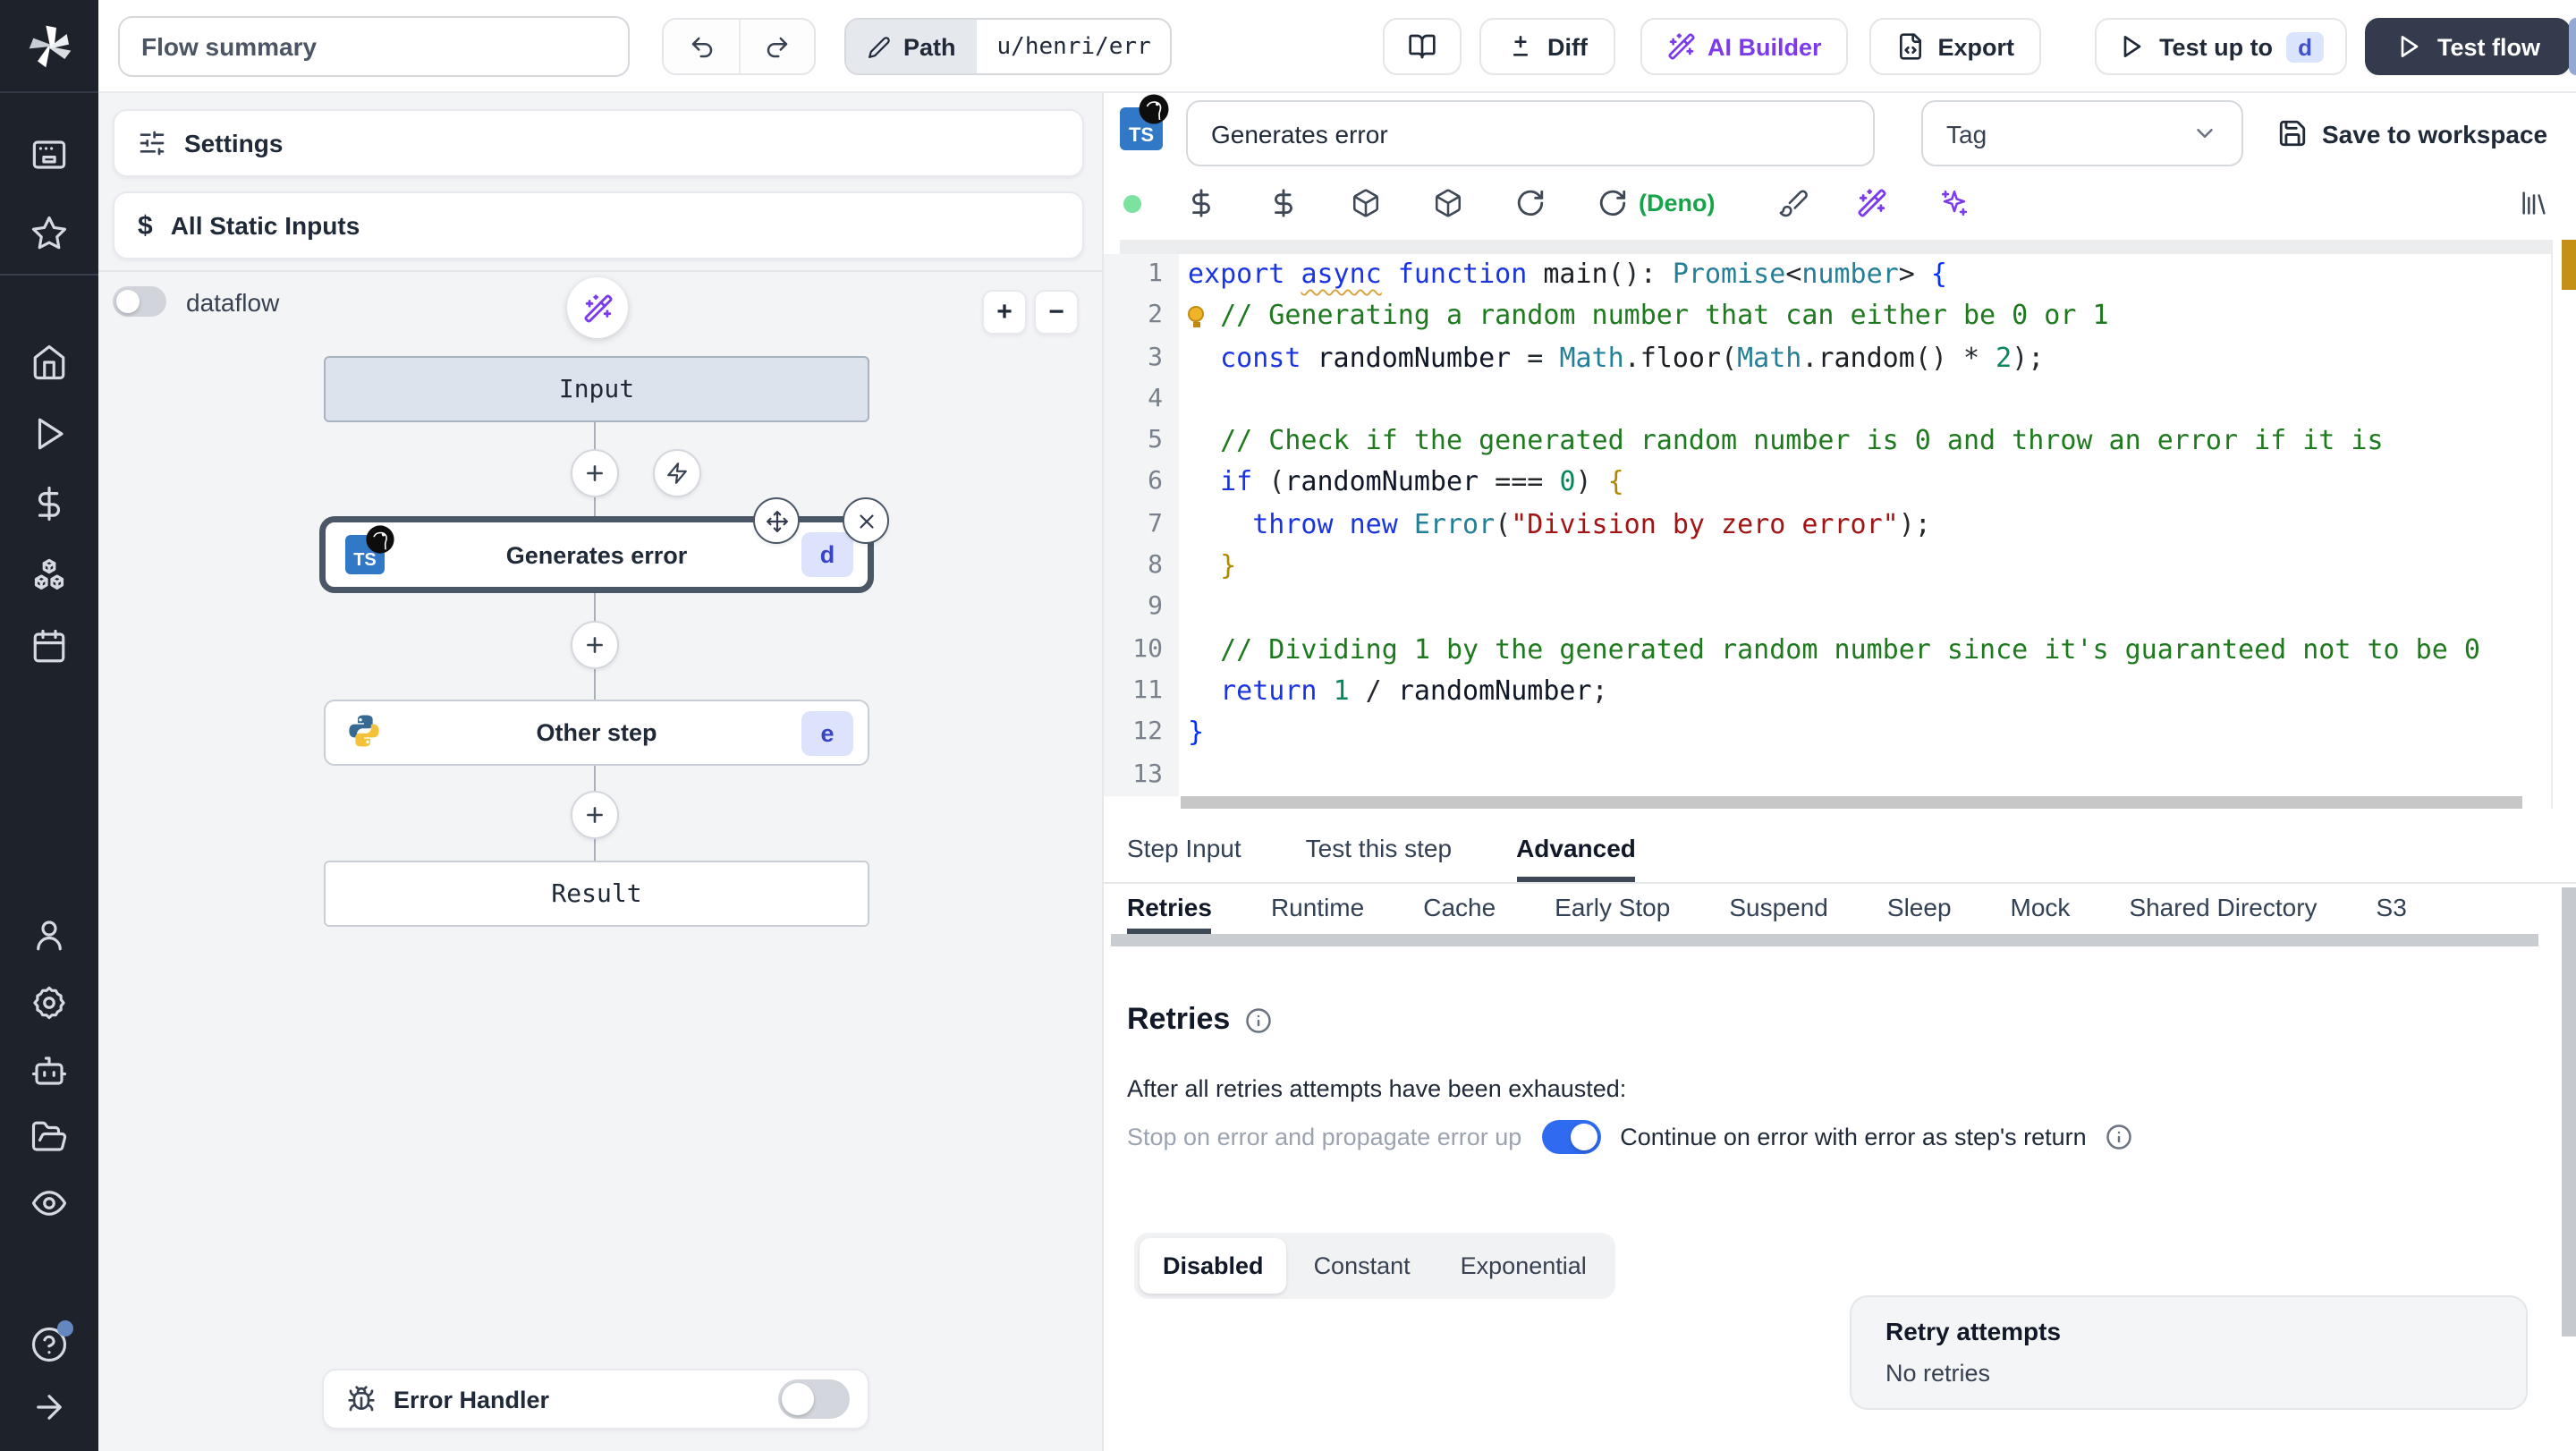 The height and width of the screenshot is (1451, 2576). I want to click on step-language-icon-wrap: TS, so click(1144, 122).